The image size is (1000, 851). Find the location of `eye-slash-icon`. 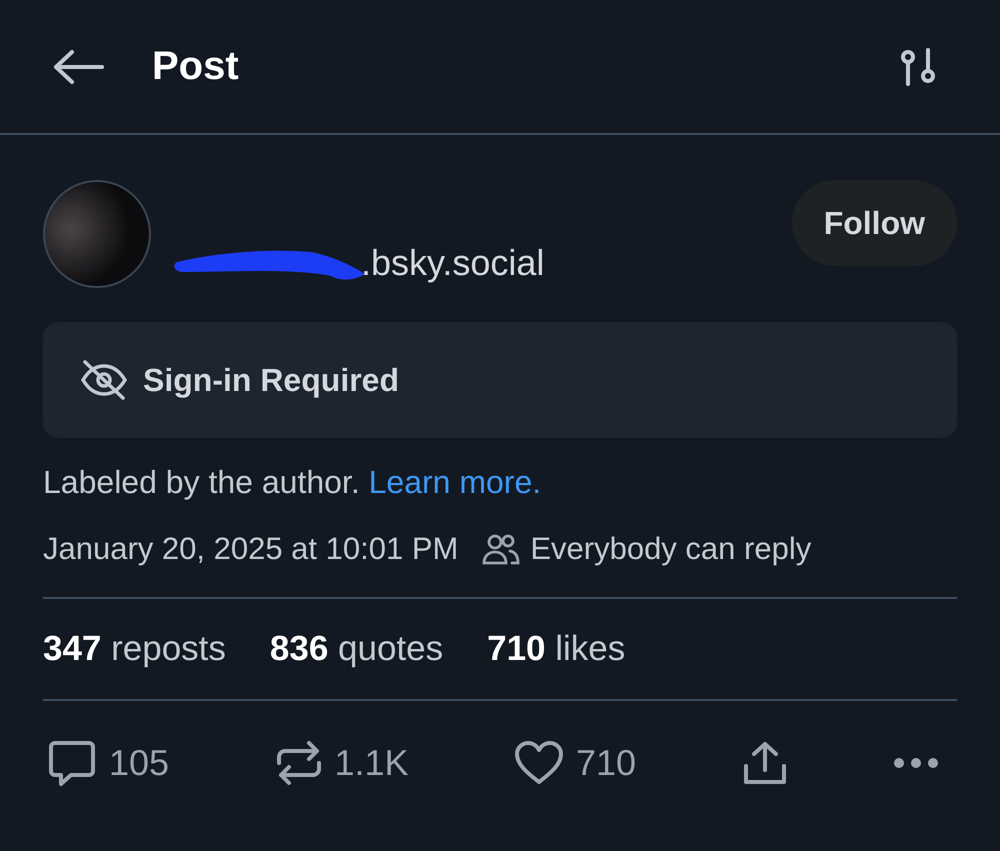

eye-slash-icon is located at coordinates (104, 380).